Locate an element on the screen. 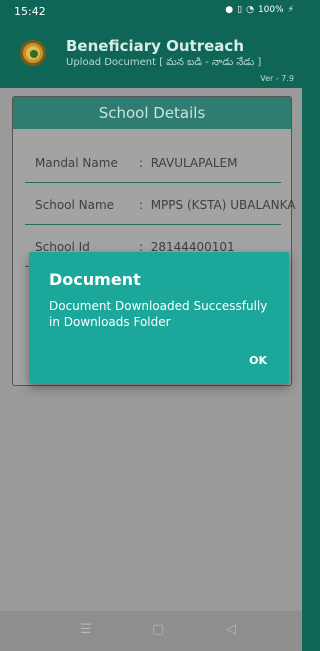  home-icon: ▢ is located at coordinates (158, 629).